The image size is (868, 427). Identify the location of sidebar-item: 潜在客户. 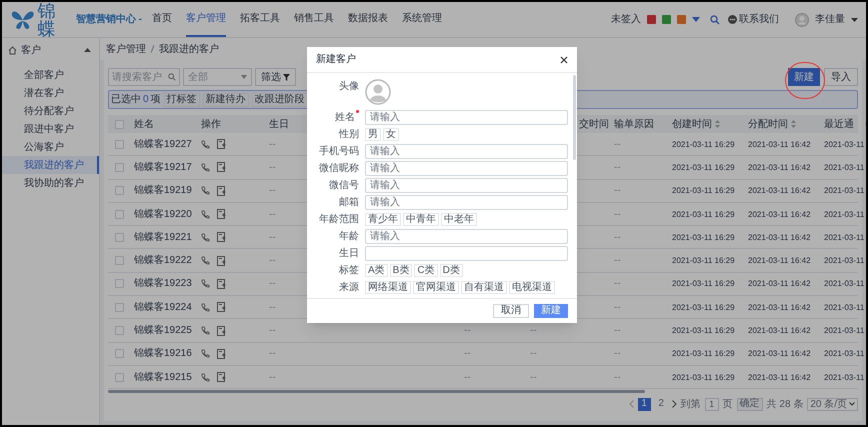
(50, 93).